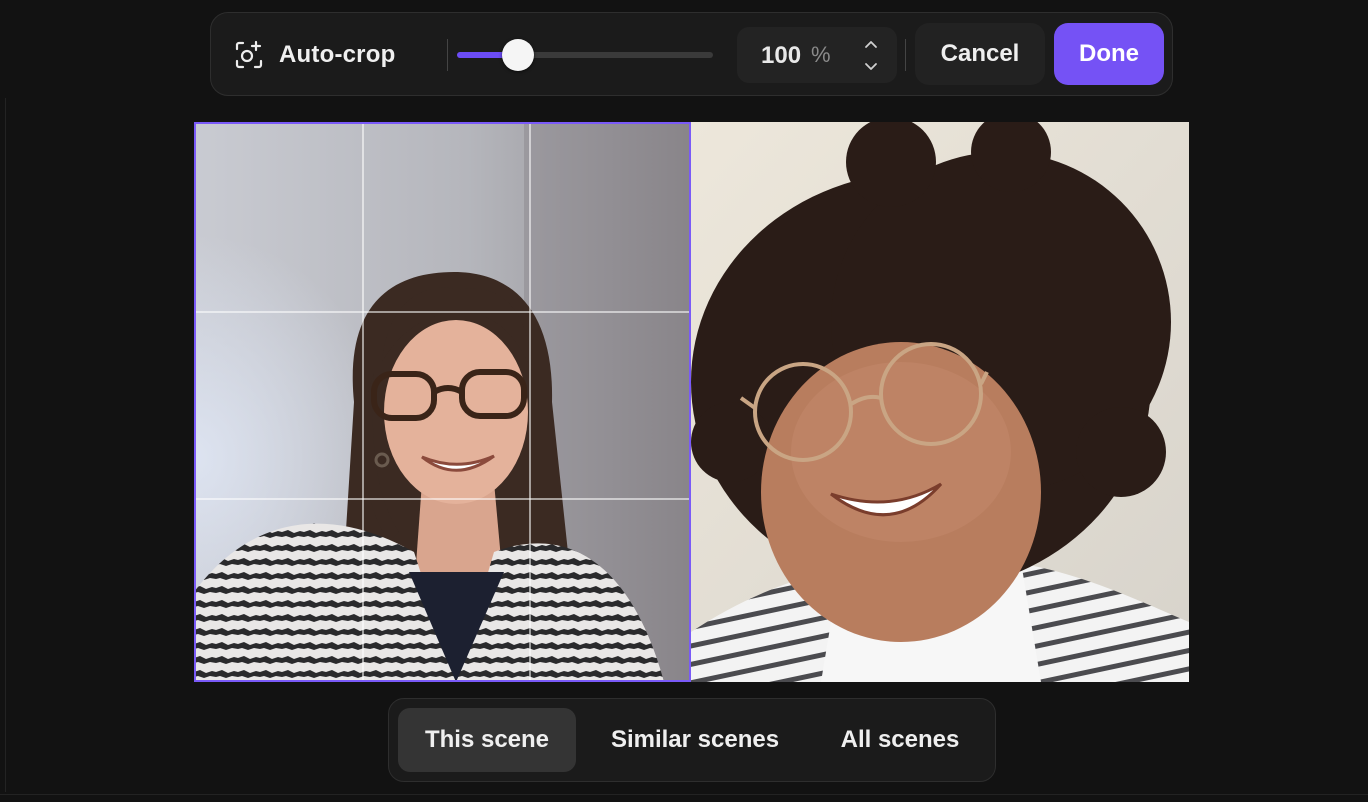 The height and width of the screenshot is (802, 1368). Describe the element at coordinates (684, 794) in the screenshot. I see `panel-edge-bottom` at that location.